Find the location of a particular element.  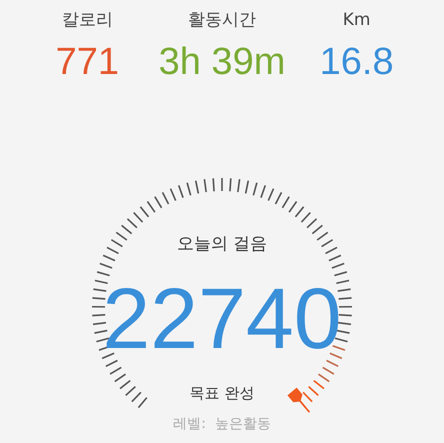

stat-label: 활동시간 is located at coordinates (222, 20).